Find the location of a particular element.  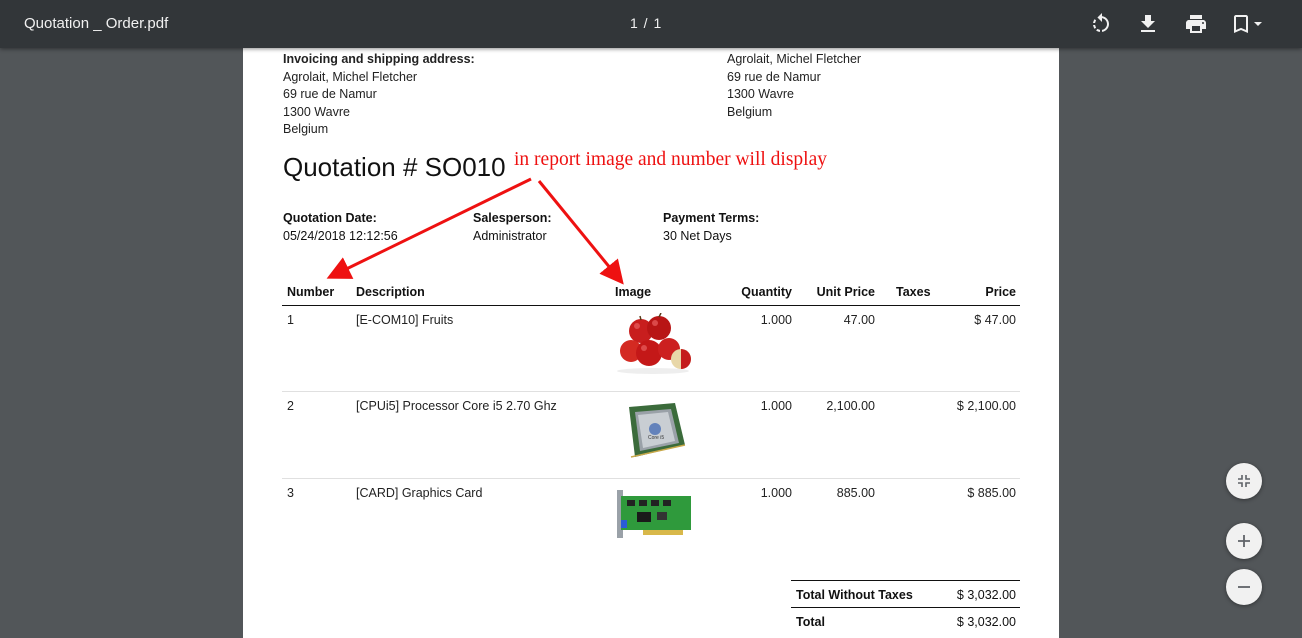

row-price: $ 885.00 is located at coordinates (991, 493).